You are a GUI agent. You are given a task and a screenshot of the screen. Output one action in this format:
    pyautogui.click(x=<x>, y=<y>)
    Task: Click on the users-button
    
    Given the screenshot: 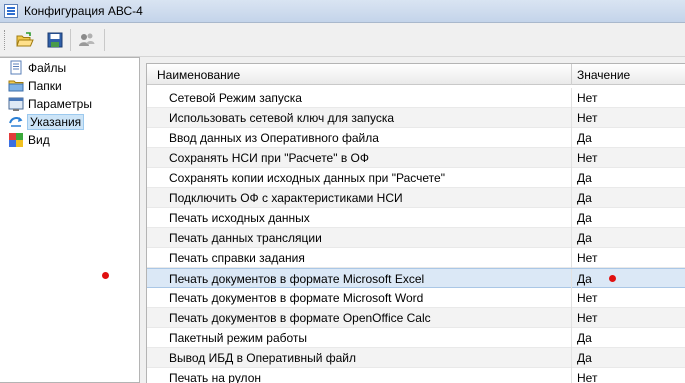 What is the action you would take?
    pyautogui.click(x=87, y=40)
    